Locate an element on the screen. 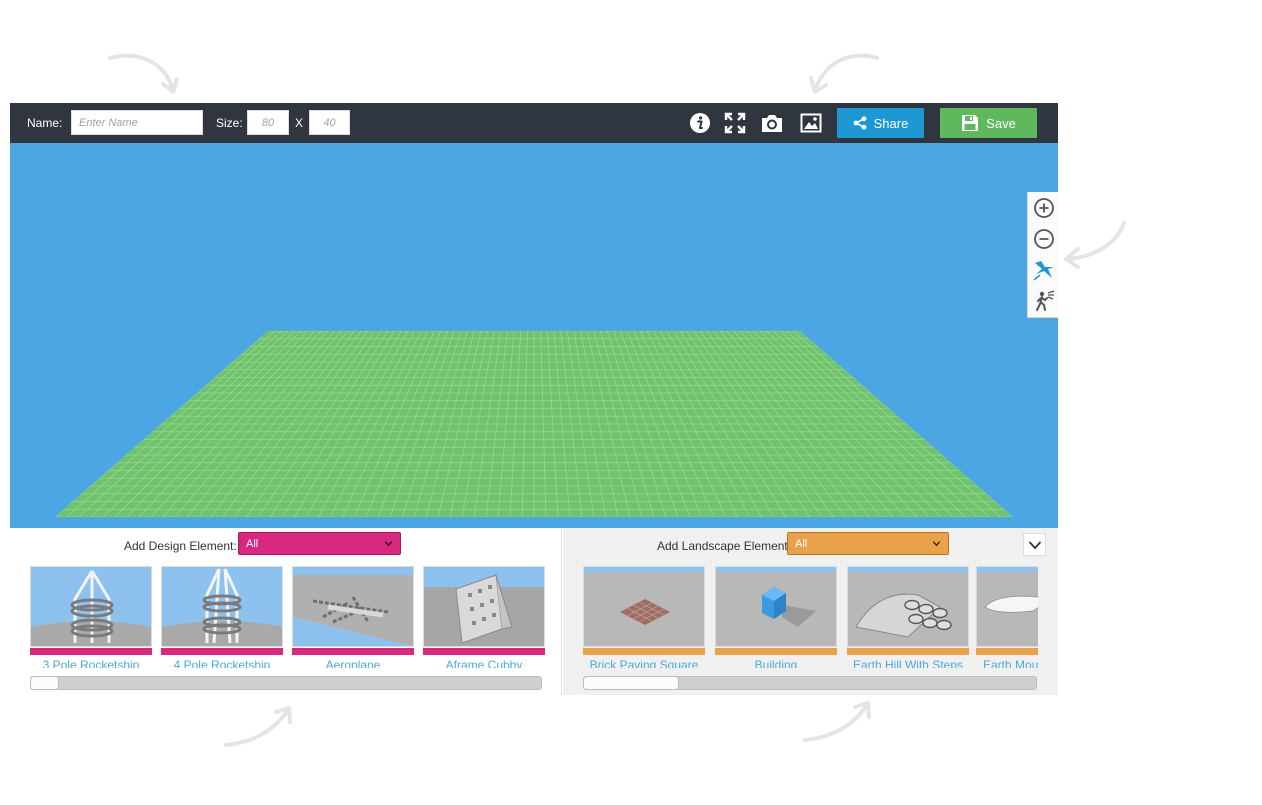 The height and width of the screenshot is (805, 1262). collapse-panel-button is located at coordinates (1034, 544).